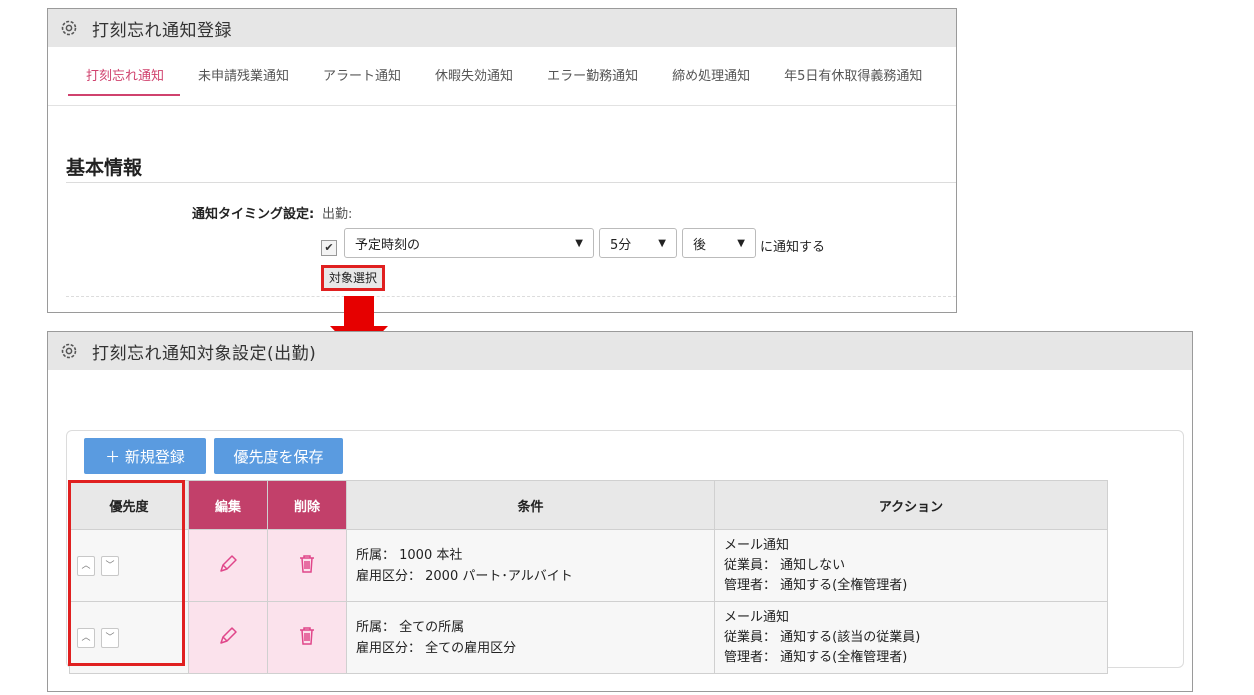  What do you see at coordinates (278, 456) in the screenshot?
I see `save-priority-button: 優先度を保存` at bounding box center [278, 456].